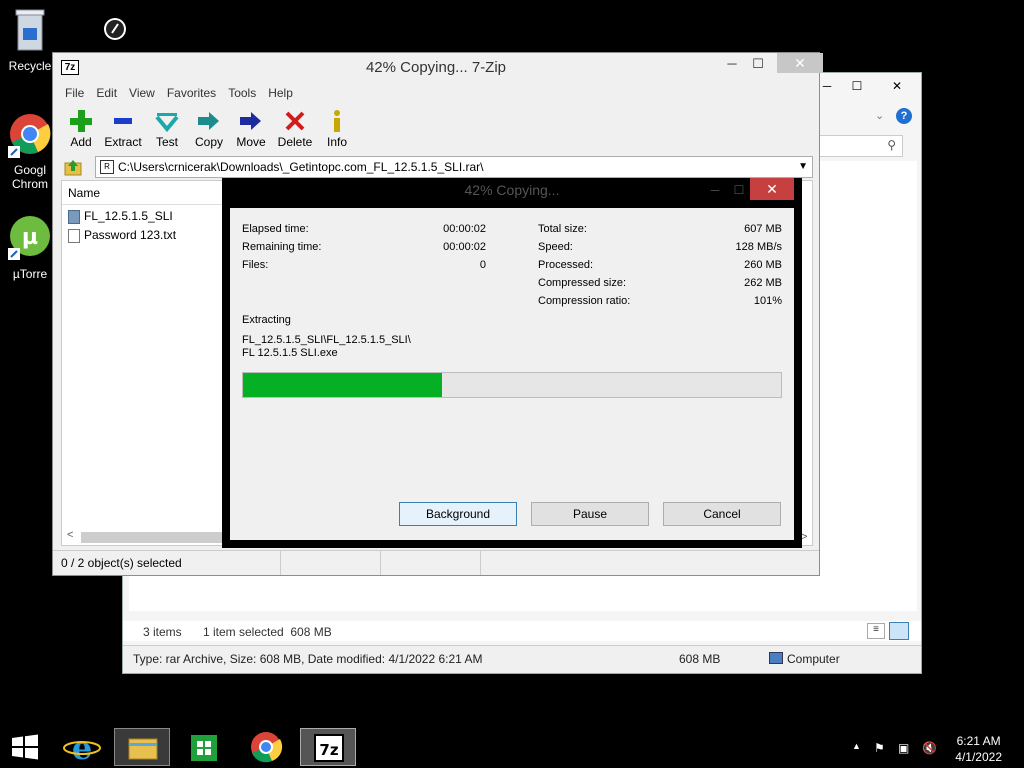  I want to click on chevron-left-icon: <, so click(70, 535).